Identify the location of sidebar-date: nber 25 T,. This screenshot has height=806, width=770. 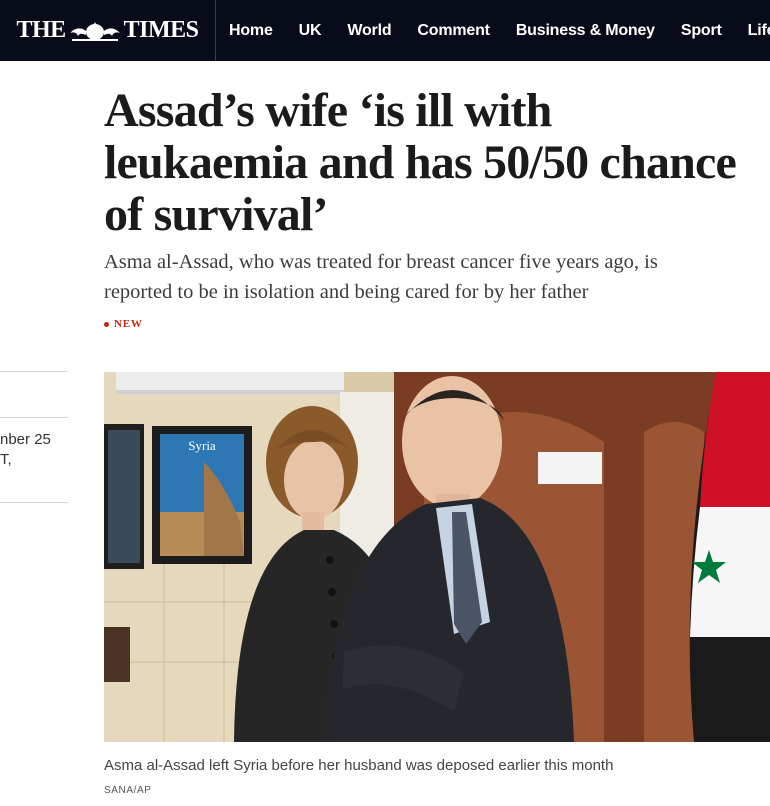
(25, 450).